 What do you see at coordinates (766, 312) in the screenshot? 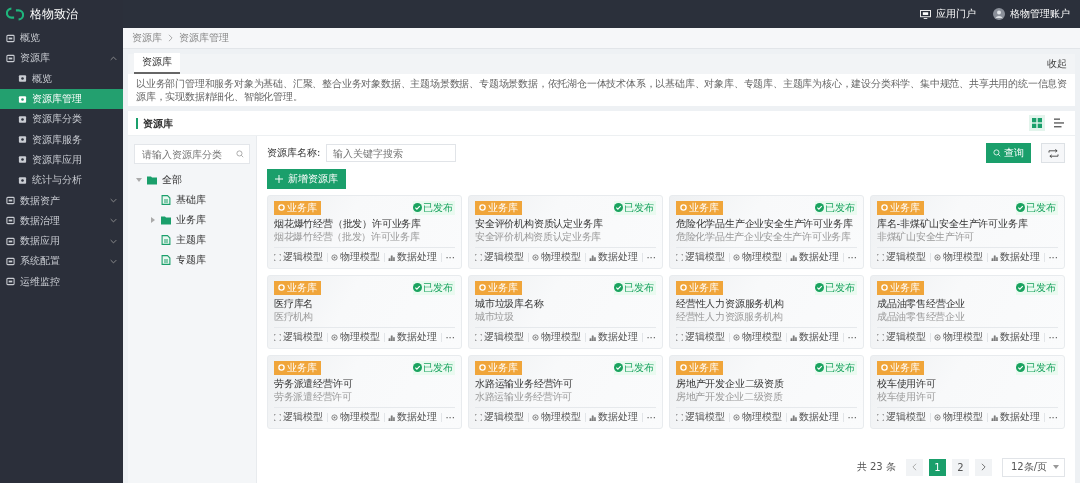
I see `resource-card: 业务库 已发布 经营性人力资源服务机构 经营性人力资源服务机构 逻辑模型 物理模型 数据处理 ···` at bounding box center [766, 312].